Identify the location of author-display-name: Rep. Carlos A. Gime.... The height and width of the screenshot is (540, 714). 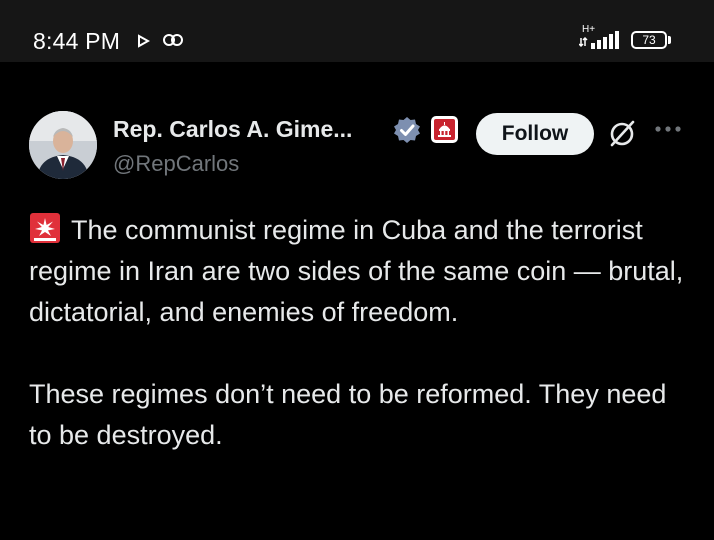
(232, 129).